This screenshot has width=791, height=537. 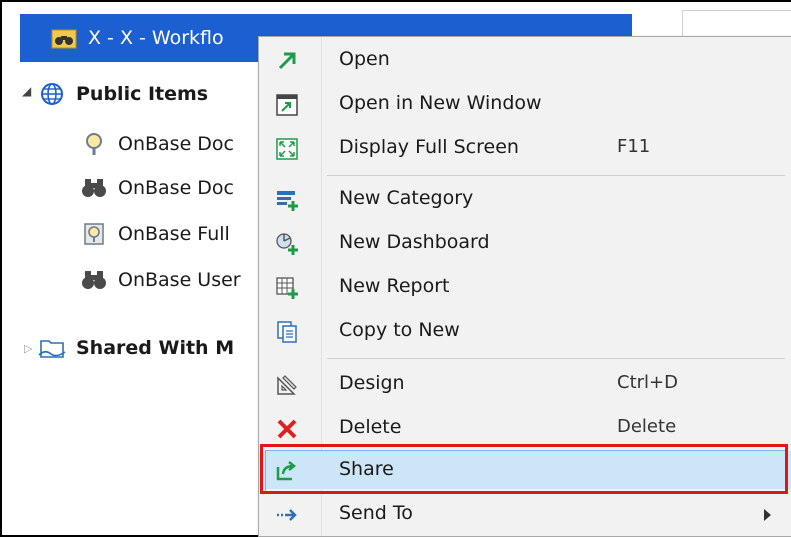 I want to click on full-screen-icon, so click(x=287, y=149).